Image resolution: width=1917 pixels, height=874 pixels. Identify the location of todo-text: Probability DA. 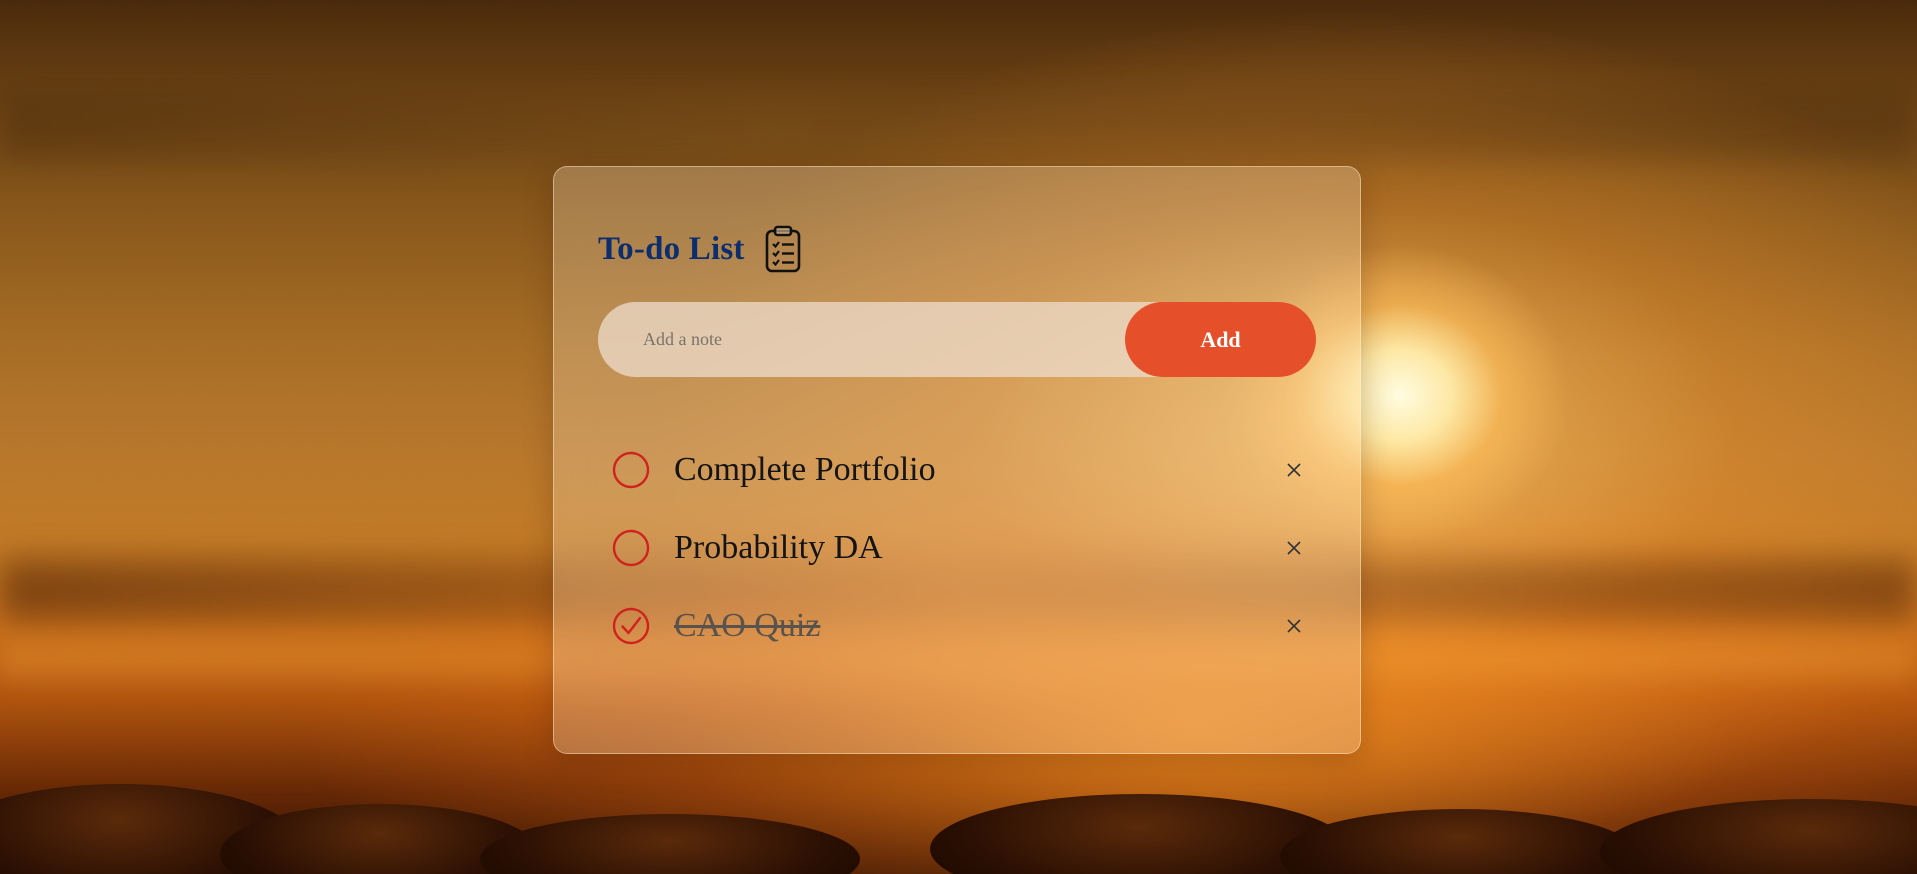
(778, 547).